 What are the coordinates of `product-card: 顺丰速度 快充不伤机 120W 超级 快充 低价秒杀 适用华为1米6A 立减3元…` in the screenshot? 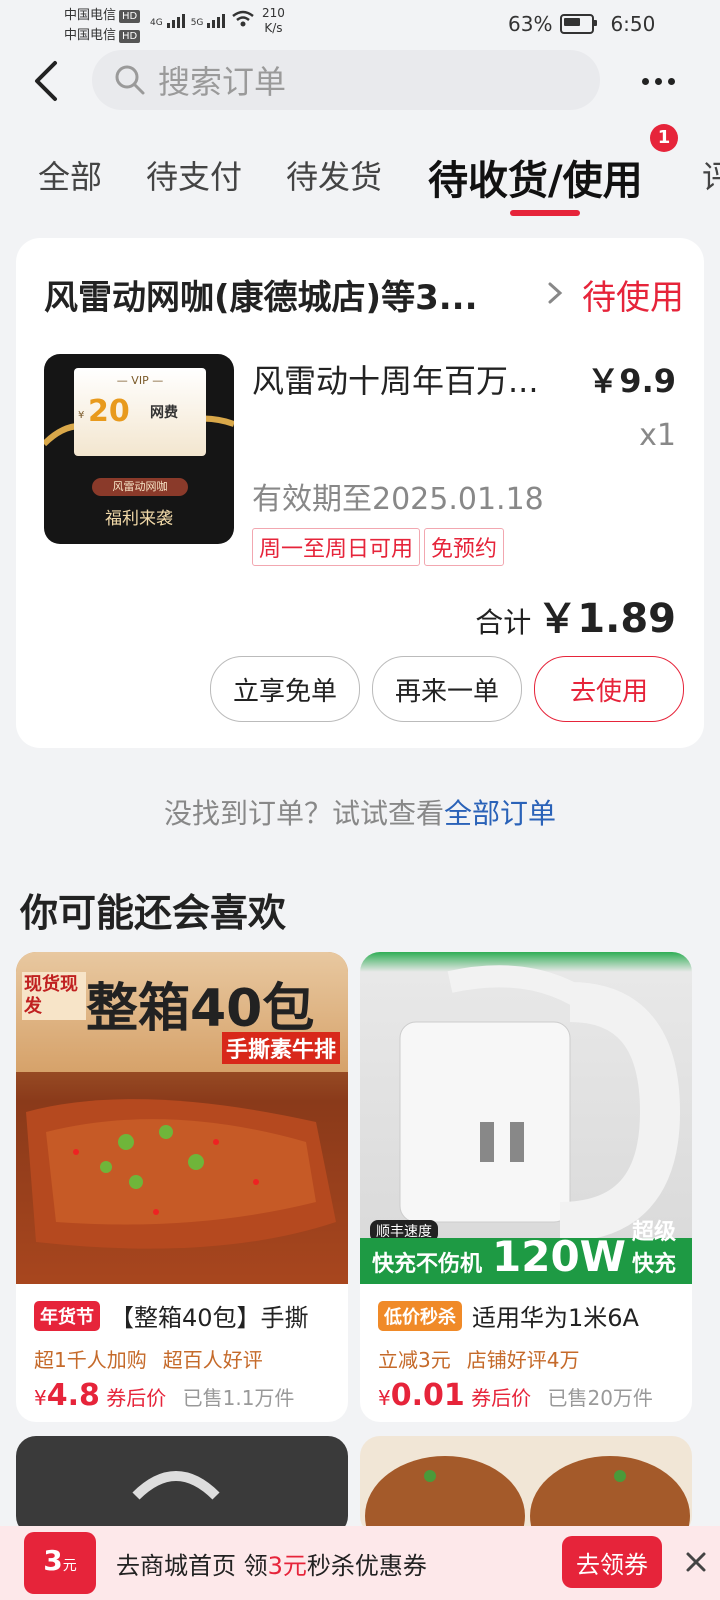 It's located at (526, 1187).